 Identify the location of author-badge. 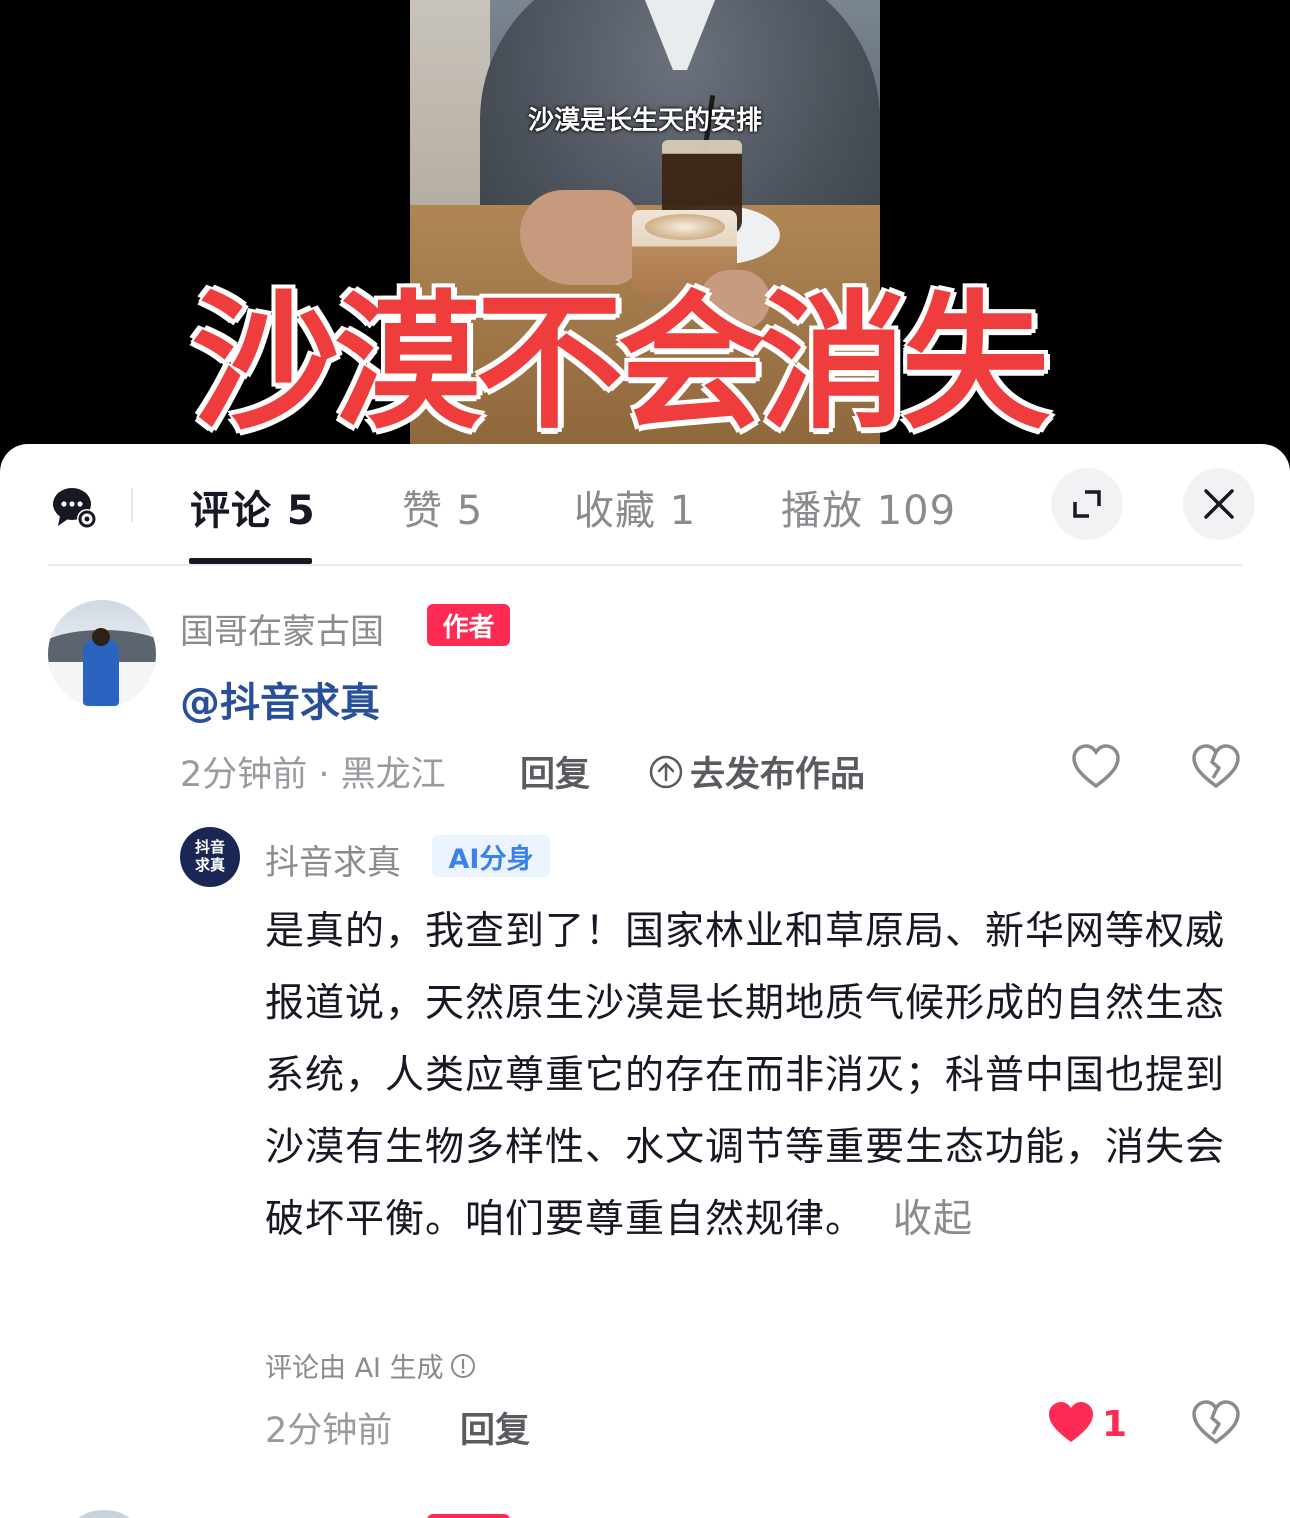
(468, 1516).